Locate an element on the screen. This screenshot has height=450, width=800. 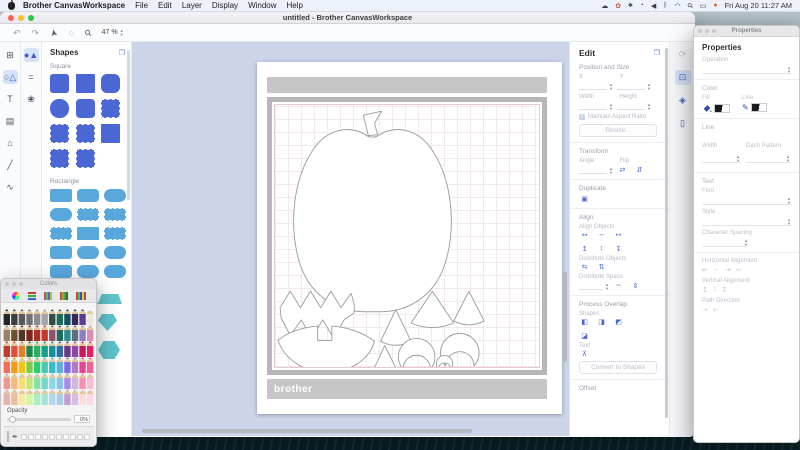
y-field: ▲ ▼ is located at coordinates (633, 86).